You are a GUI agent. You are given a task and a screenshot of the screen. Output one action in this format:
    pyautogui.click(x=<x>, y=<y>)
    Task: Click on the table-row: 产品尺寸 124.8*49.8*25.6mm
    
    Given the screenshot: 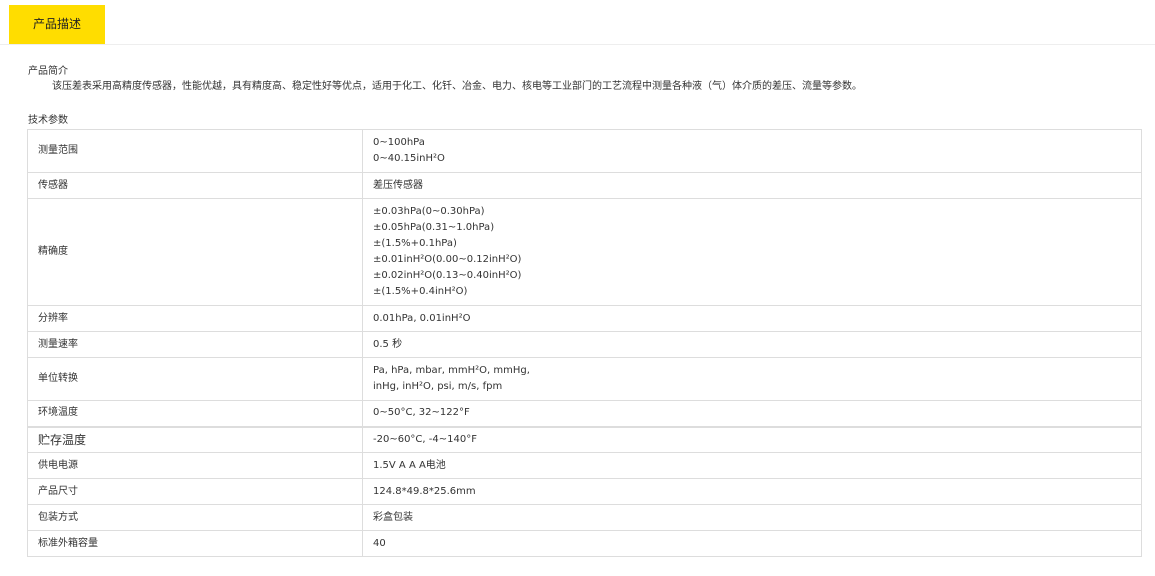 What is the action you would take?
    pyautogui.click(x=584, y=491)
    